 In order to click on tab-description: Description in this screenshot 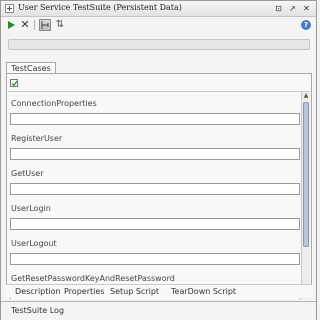, I will do `click(38, 291)`.